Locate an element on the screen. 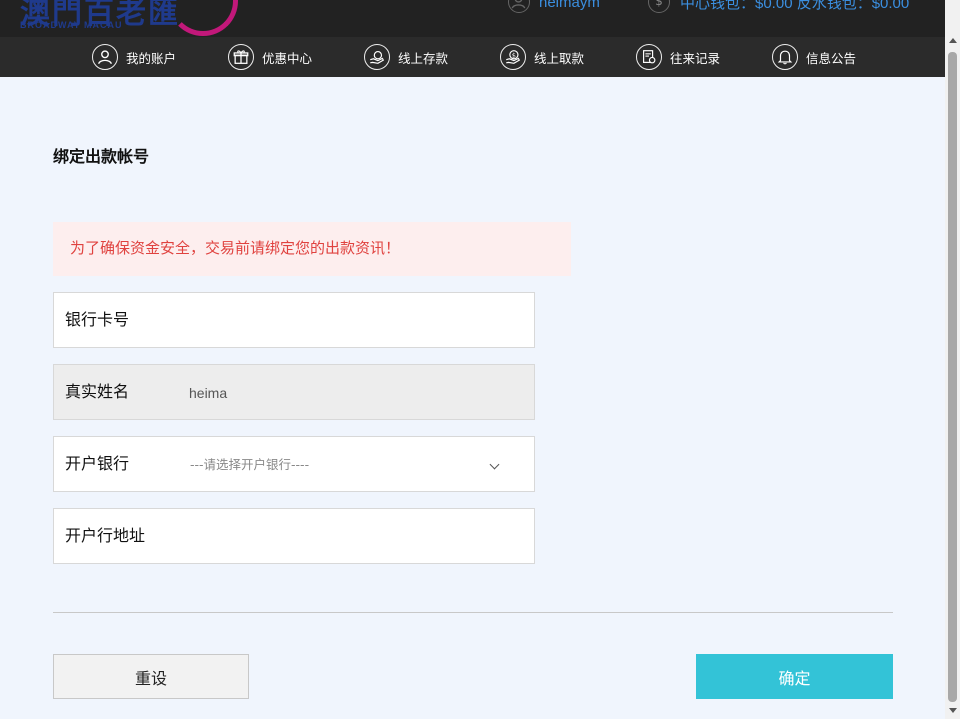  nav-item-label: 信息公告 is located at coordinates (831, 58).